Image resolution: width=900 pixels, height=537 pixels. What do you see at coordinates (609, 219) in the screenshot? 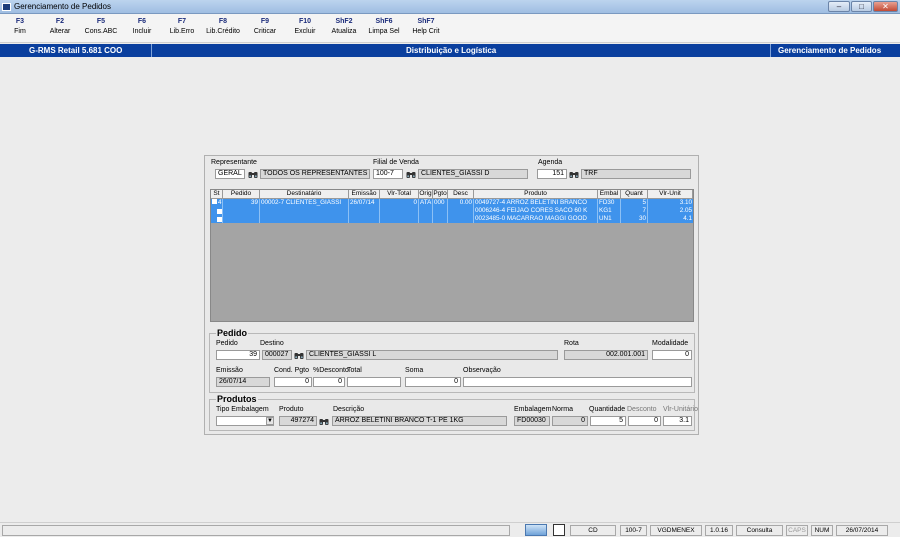
I see `cell-embal: UN1` at bounding box center [609, 219].